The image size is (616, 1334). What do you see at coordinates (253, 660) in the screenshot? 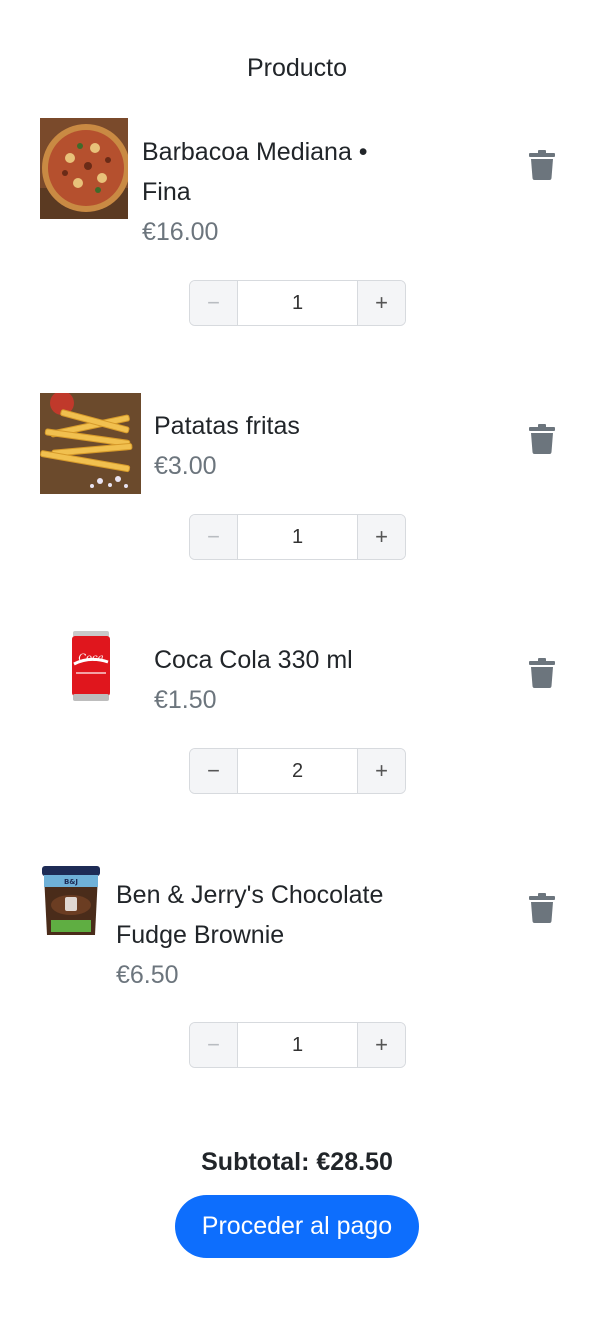
I see `product-name: Coca Cola 330 ml` at bounding box center [253, 660].